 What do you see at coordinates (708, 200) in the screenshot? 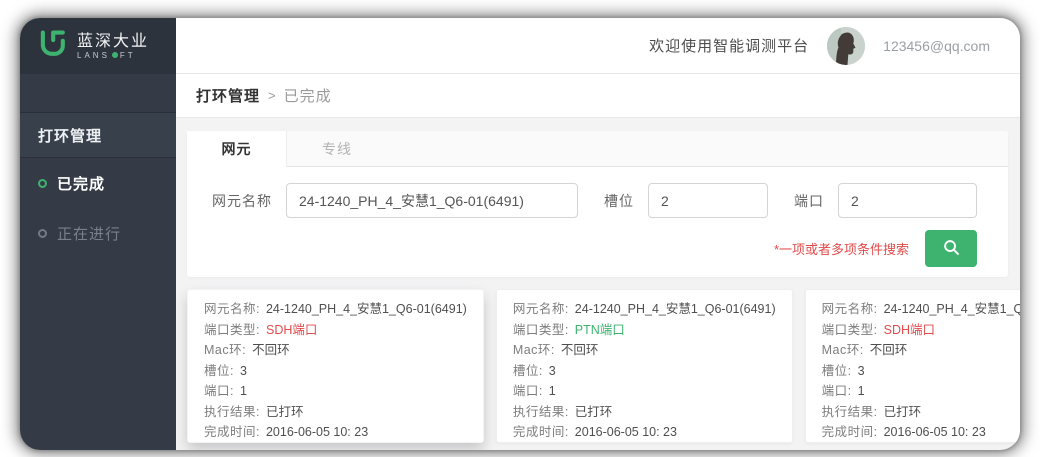
I see `slot-input` at bounding box center [708, 200].